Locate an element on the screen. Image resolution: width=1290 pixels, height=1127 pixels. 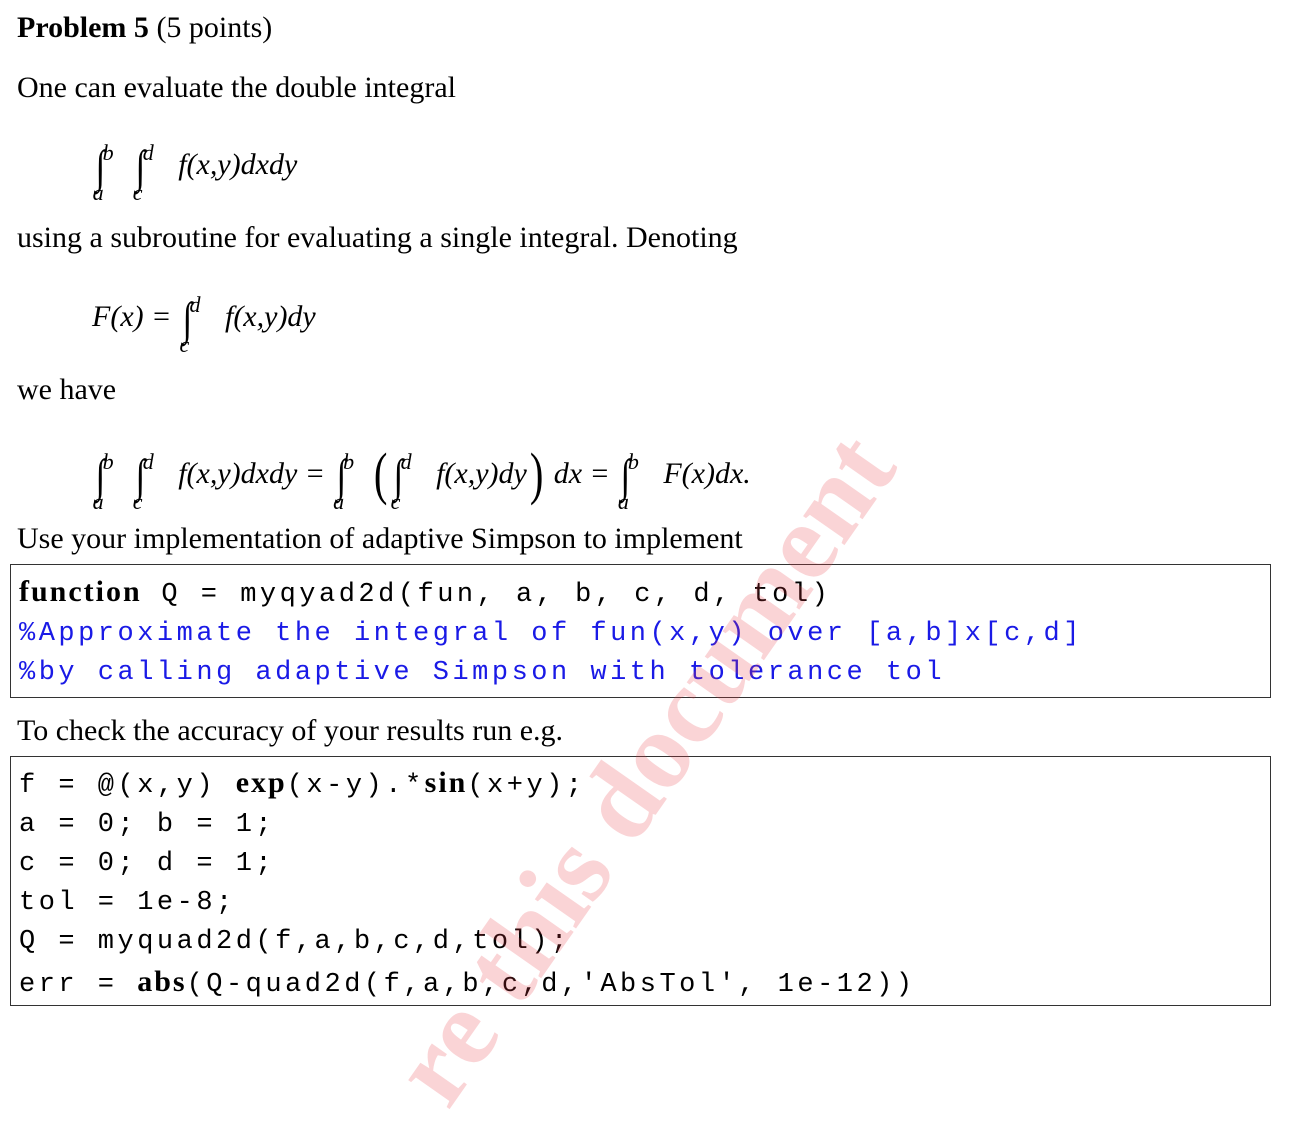
problem-heading: Problem 5 (5 points) is located at coordinates (144, 28).